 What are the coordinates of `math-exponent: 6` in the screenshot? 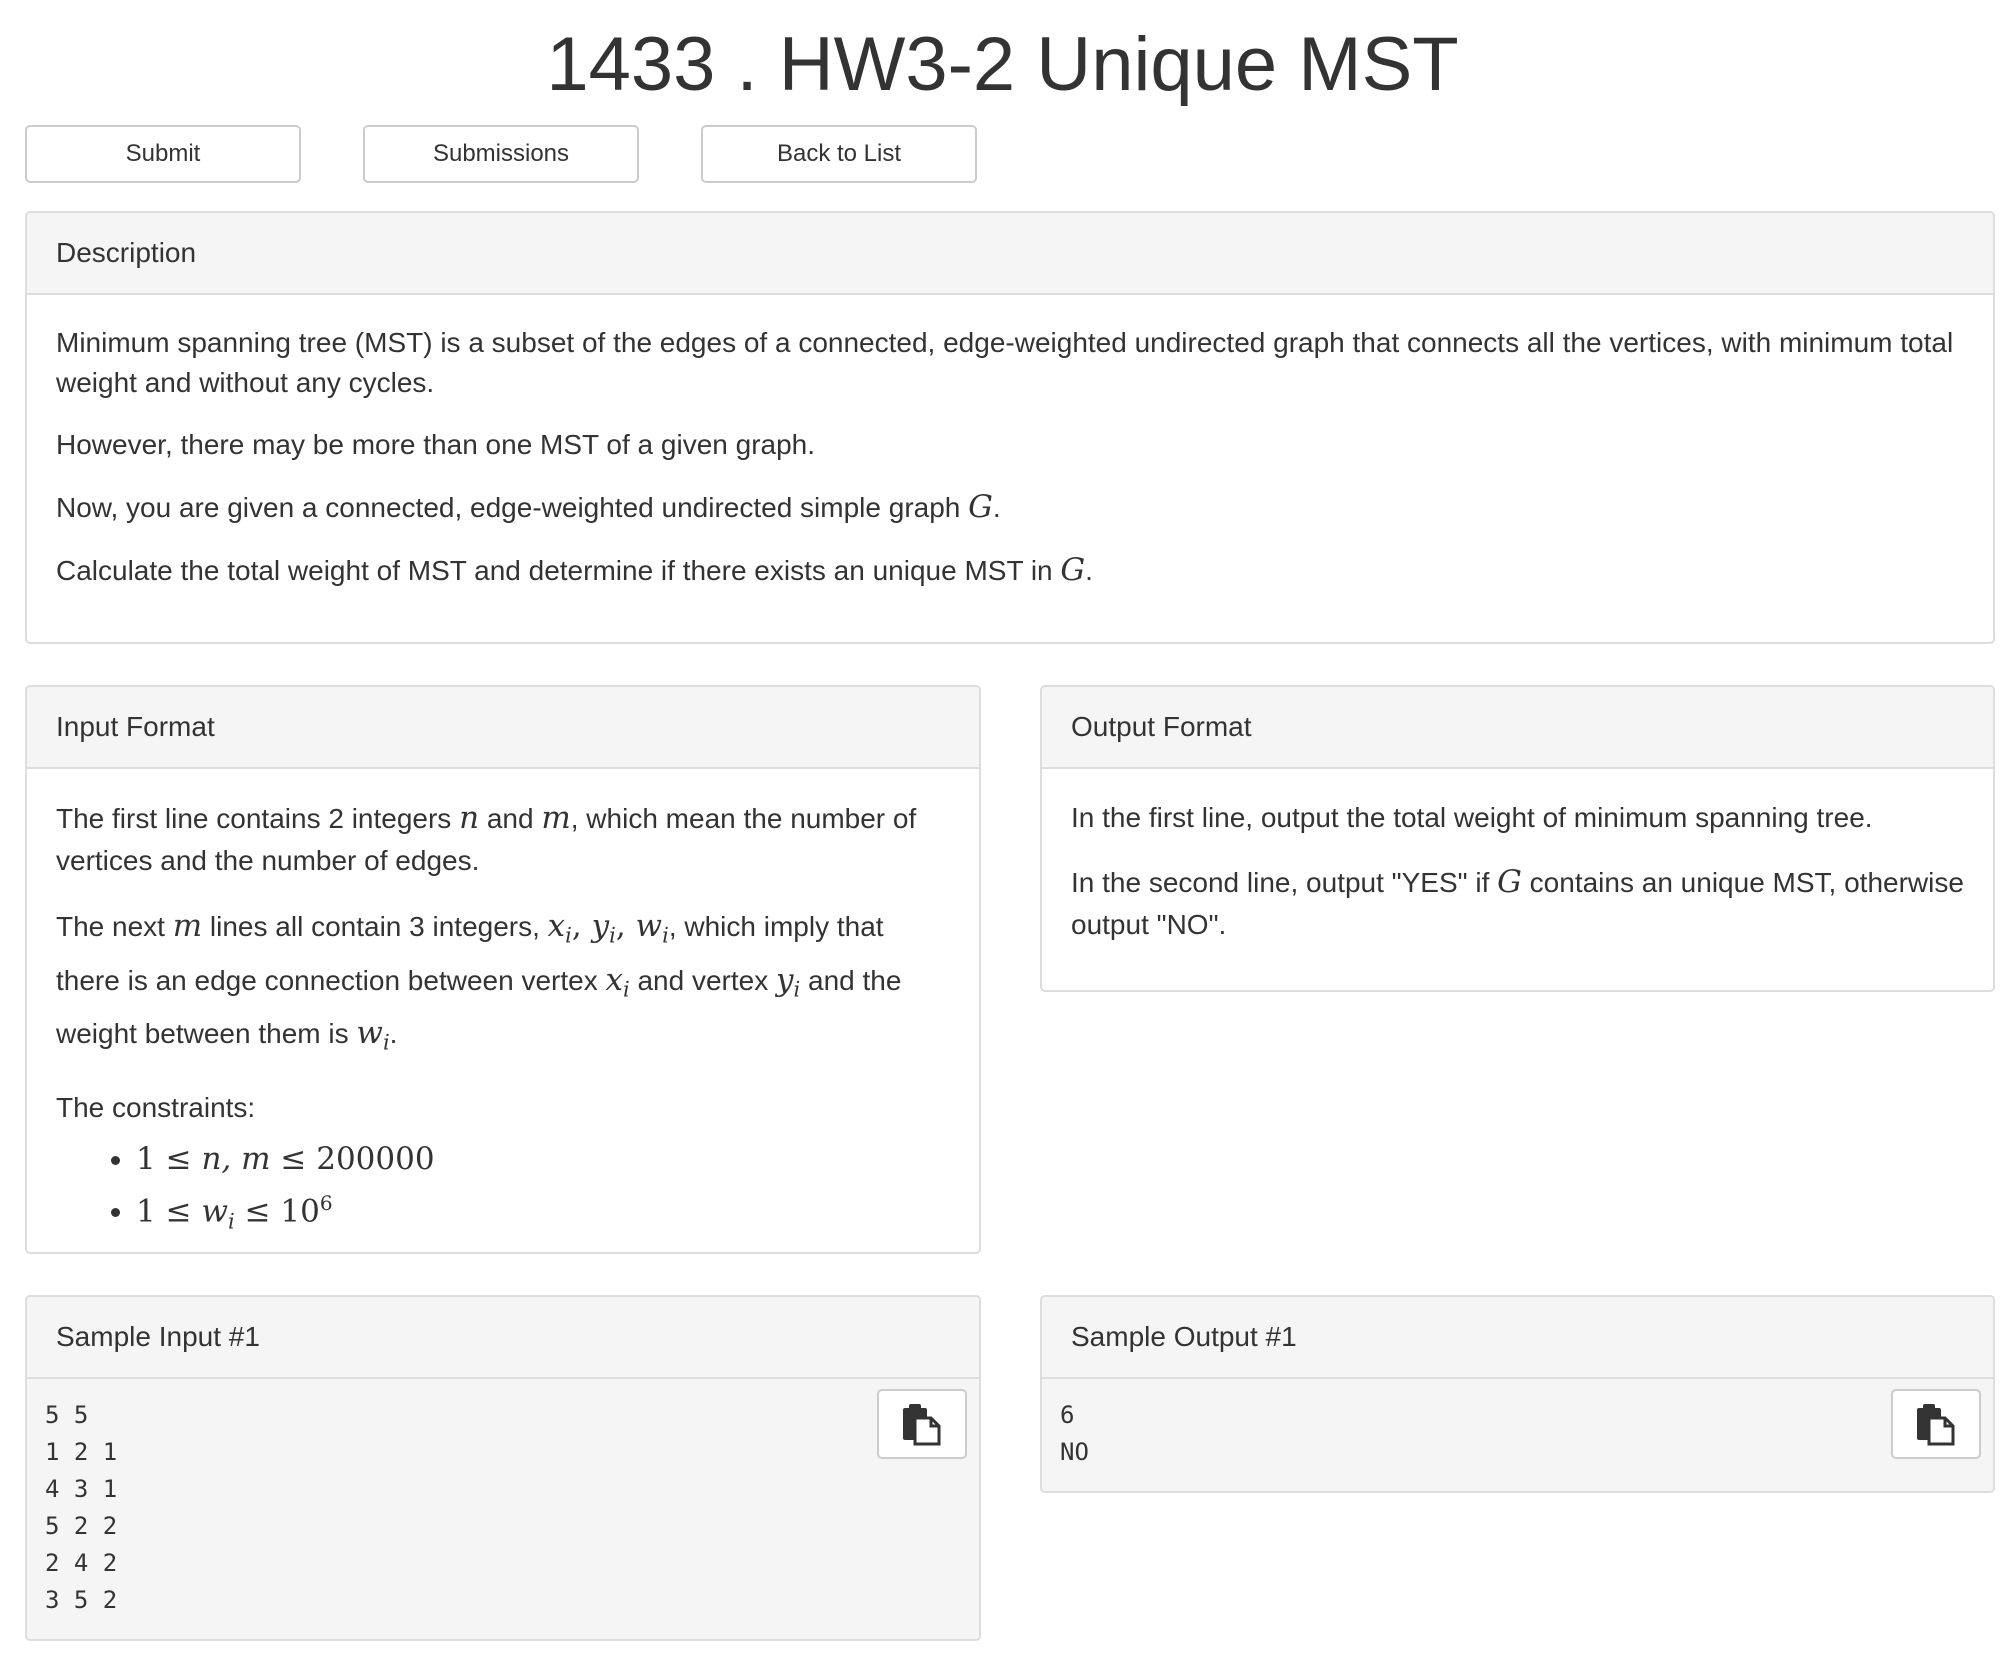 It's located at (326, 1202).